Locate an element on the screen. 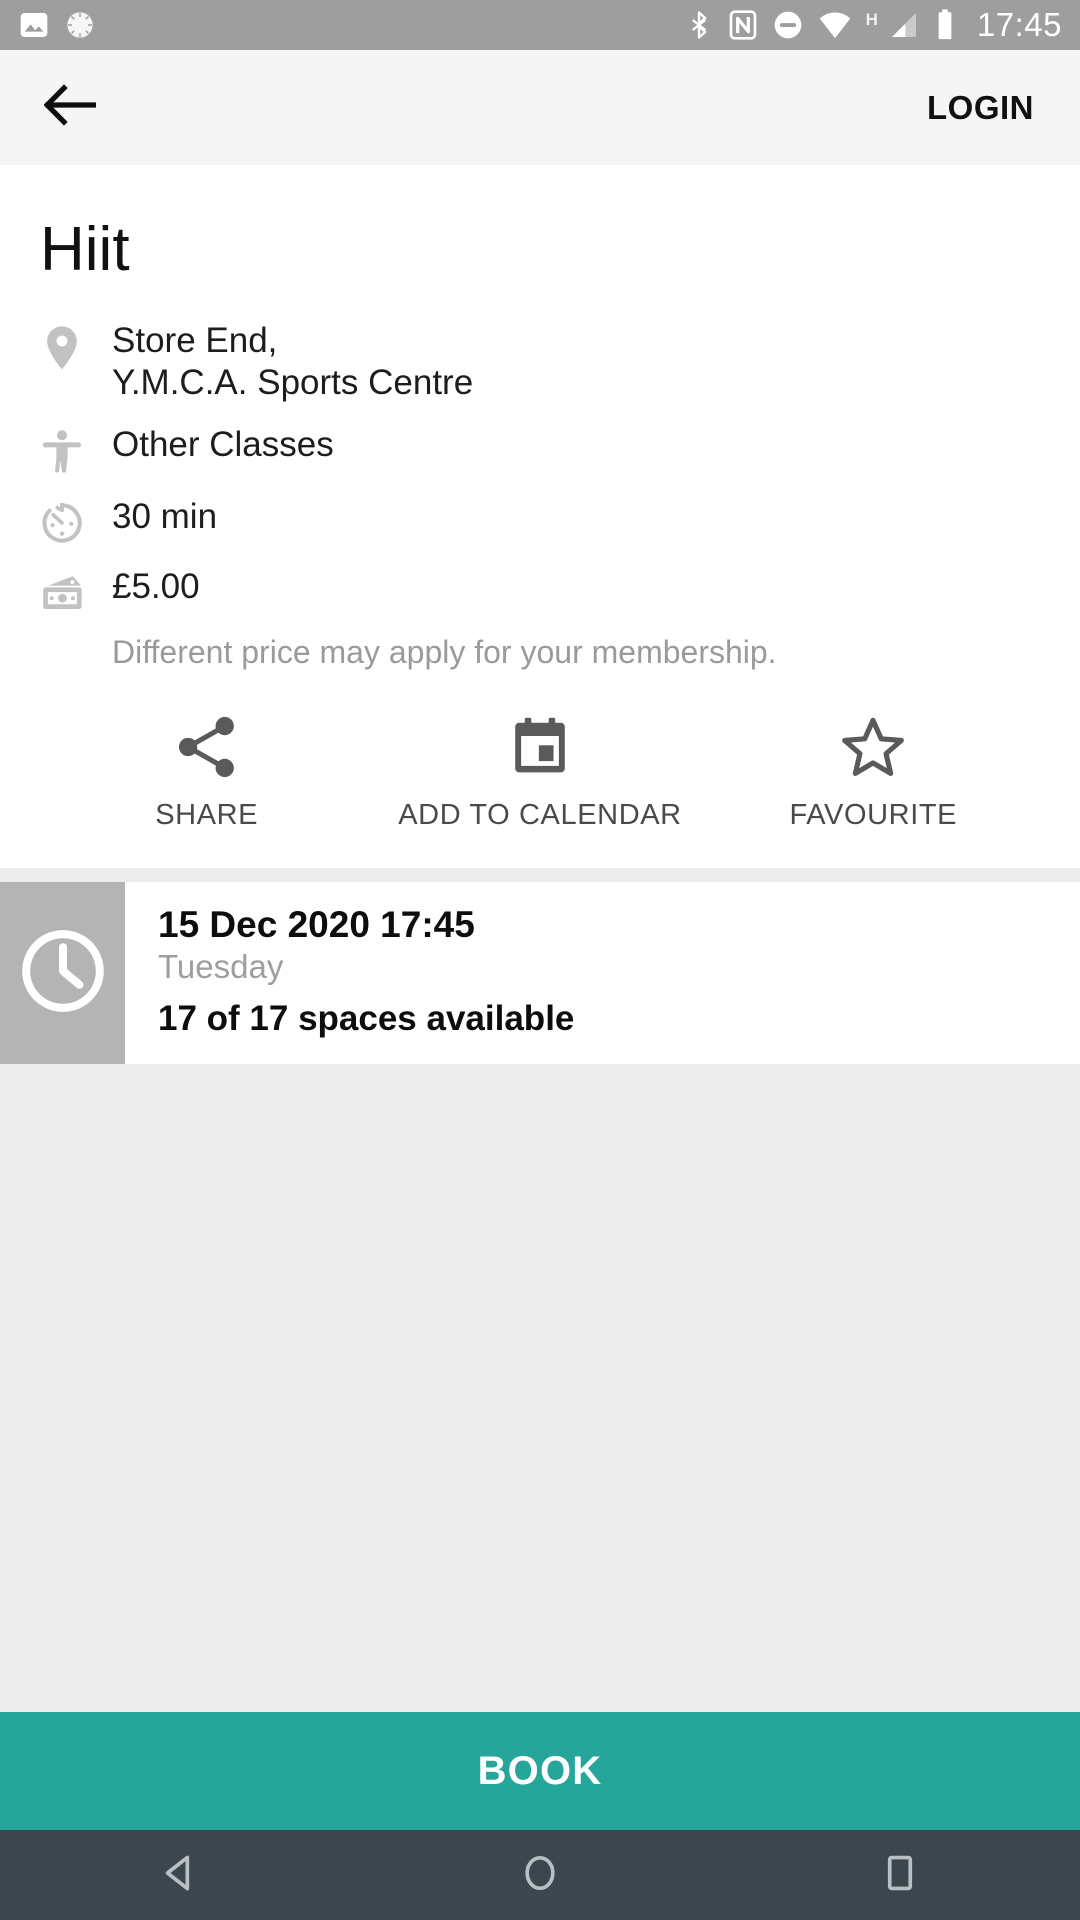 Image resolution: width=1080 pixels, height=1920 pixels. session-thumbnail is located at coordinates (62, 973).